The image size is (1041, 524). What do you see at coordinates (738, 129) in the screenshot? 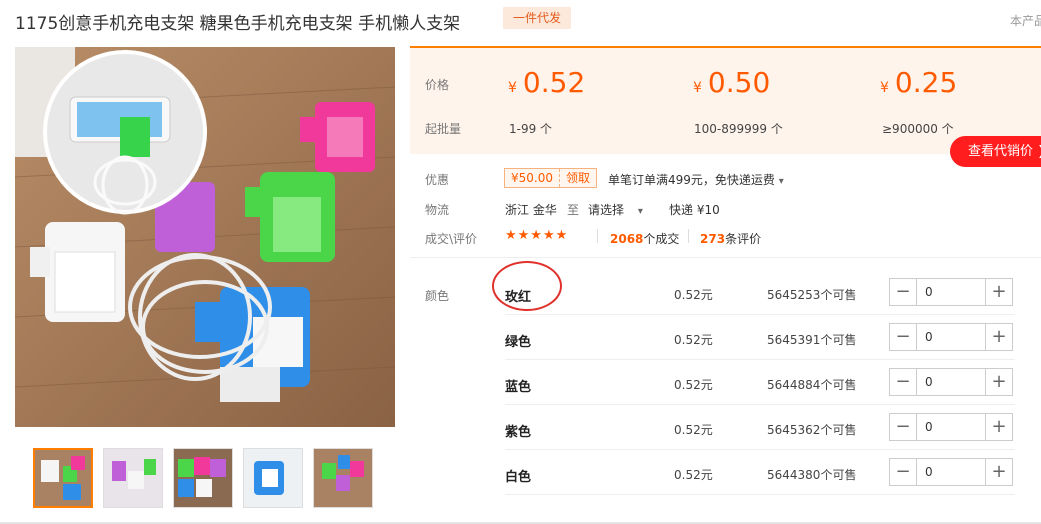
I see `qty-range-2: 100-899999 个` at bounding box center [738, 129].